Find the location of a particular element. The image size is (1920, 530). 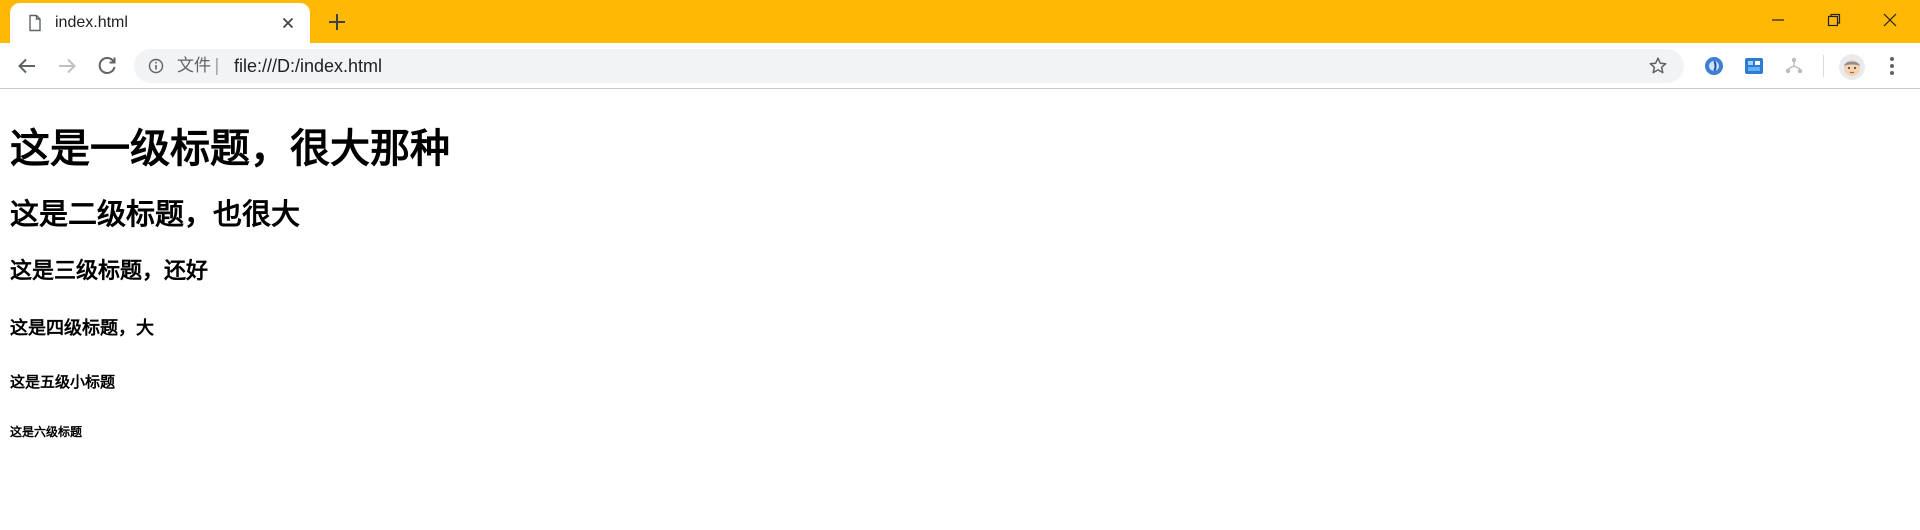

heading-3: 这是三级标题，还好 is located at coordinates (109, 271).